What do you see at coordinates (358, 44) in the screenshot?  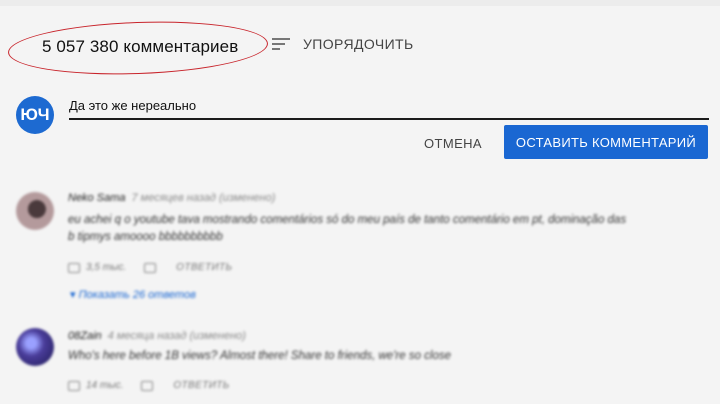 I see `sort-label: УПОРЯДОЧИТЬ` at bounding box center [358, 44].